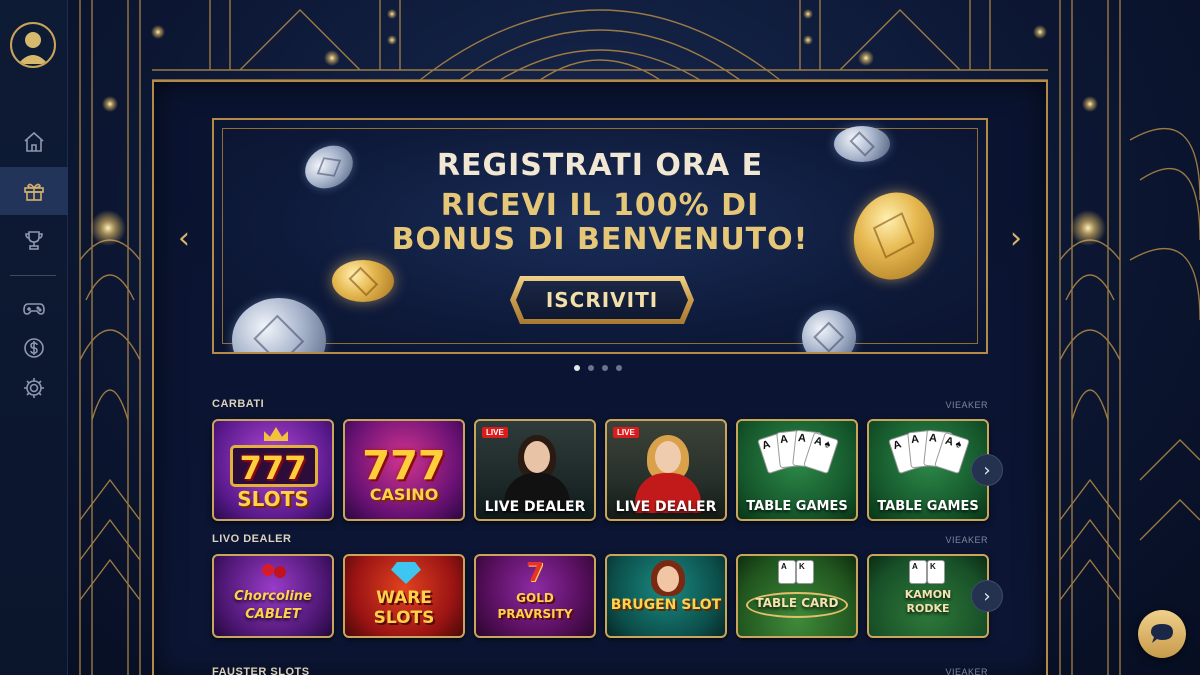  What do you see at coordinates (1016, 238) in the screenshot?
I see `banner-next-arrow: ›` at bounding box center [1016, 238].